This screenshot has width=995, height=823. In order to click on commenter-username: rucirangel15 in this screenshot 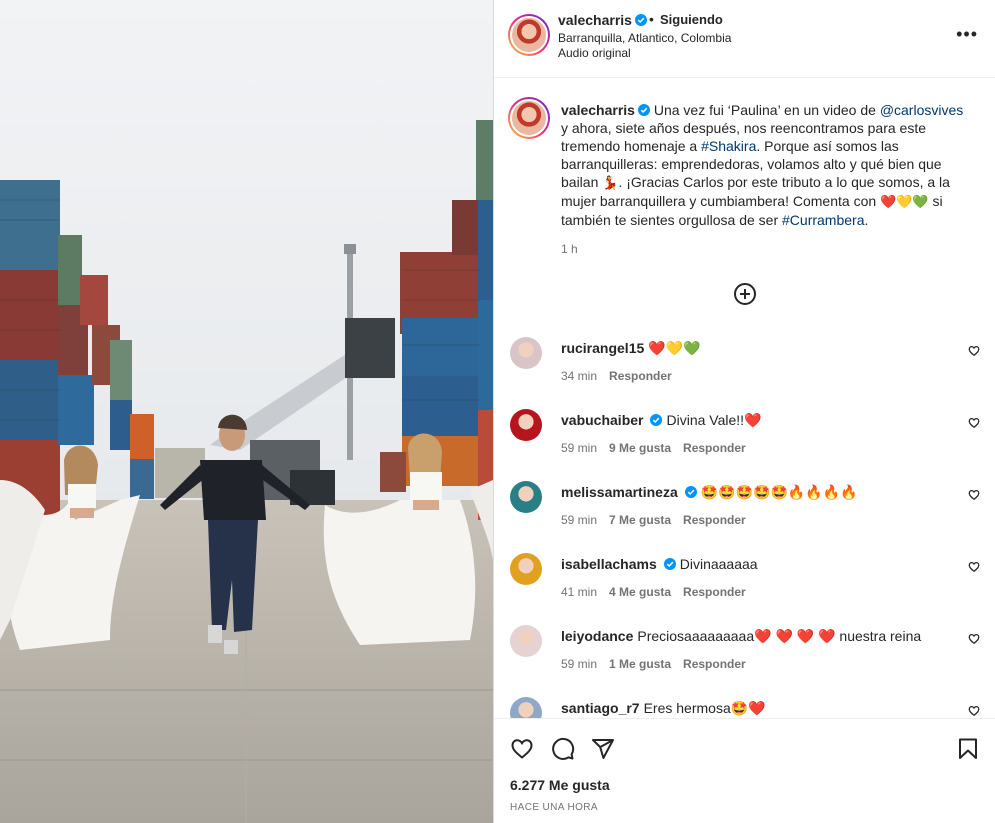, I will do `click(602, 348)`.